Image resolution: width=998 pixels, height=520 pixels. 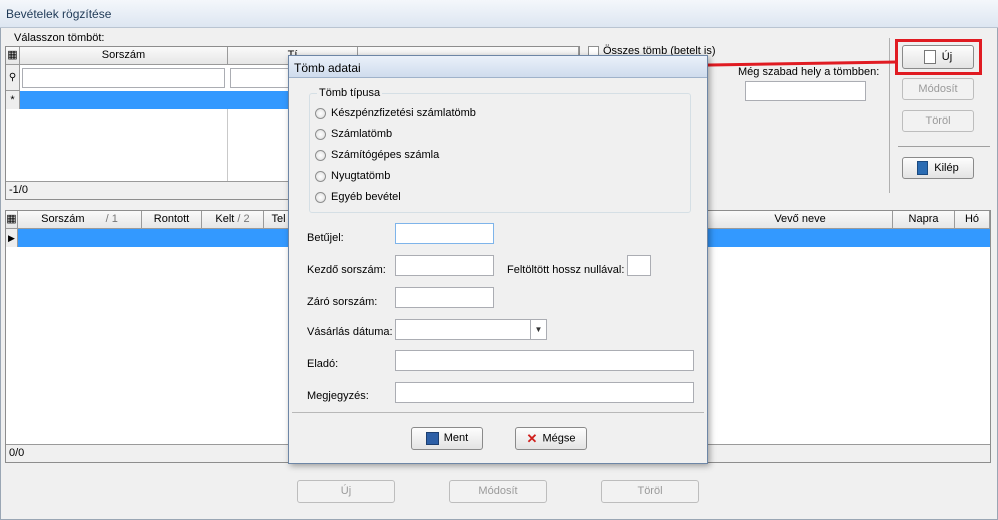 What do you see at coordinates (938, 121) in the screenshot?
I see `side-delete-button: Töröl` at bounding box center [938, 121].